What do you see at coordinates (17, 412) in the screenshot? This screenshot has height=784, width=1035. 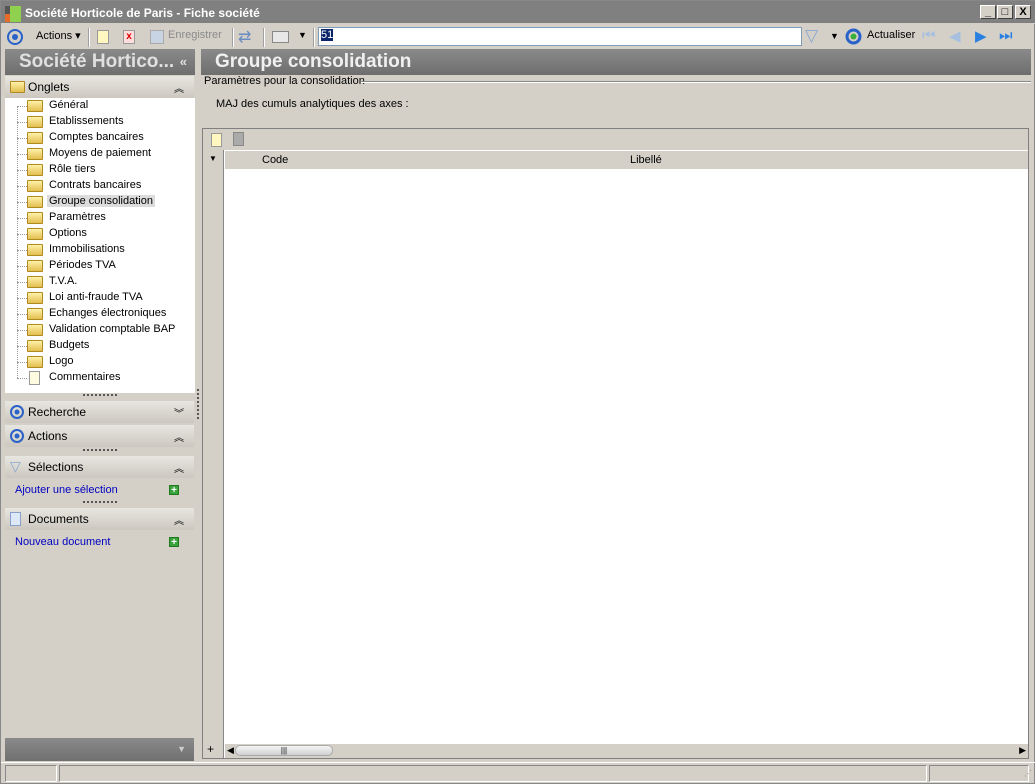 I see `search-circle-icon` at bounding box center [17, 412].